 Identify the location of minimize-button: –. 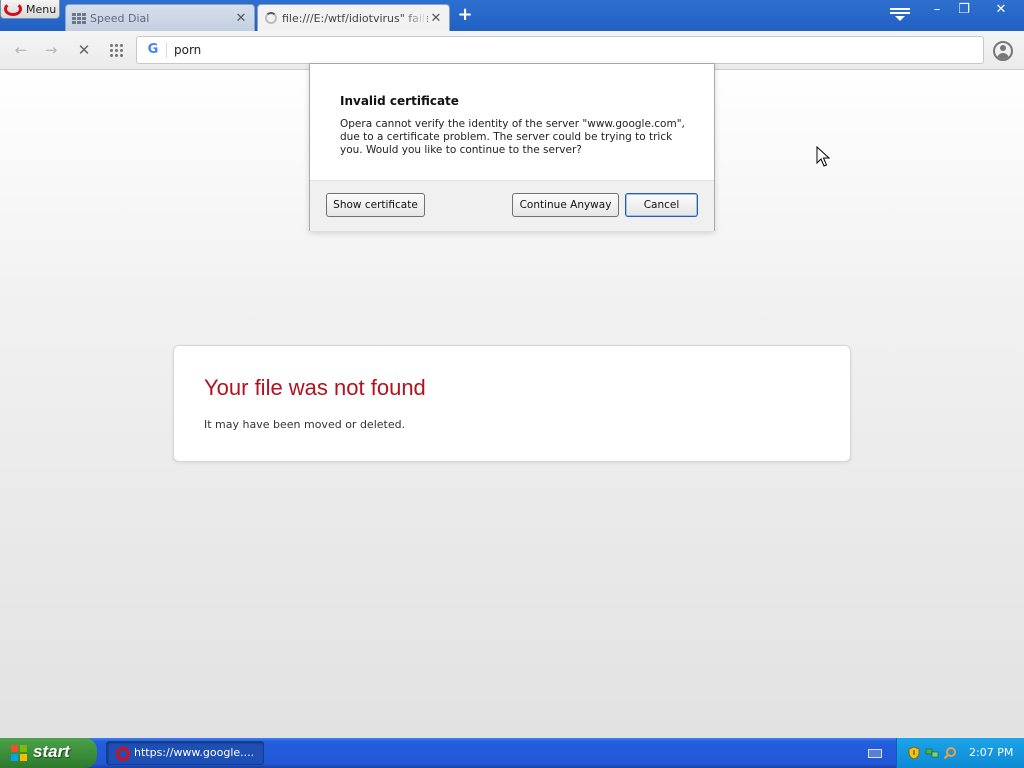
(937, 11).